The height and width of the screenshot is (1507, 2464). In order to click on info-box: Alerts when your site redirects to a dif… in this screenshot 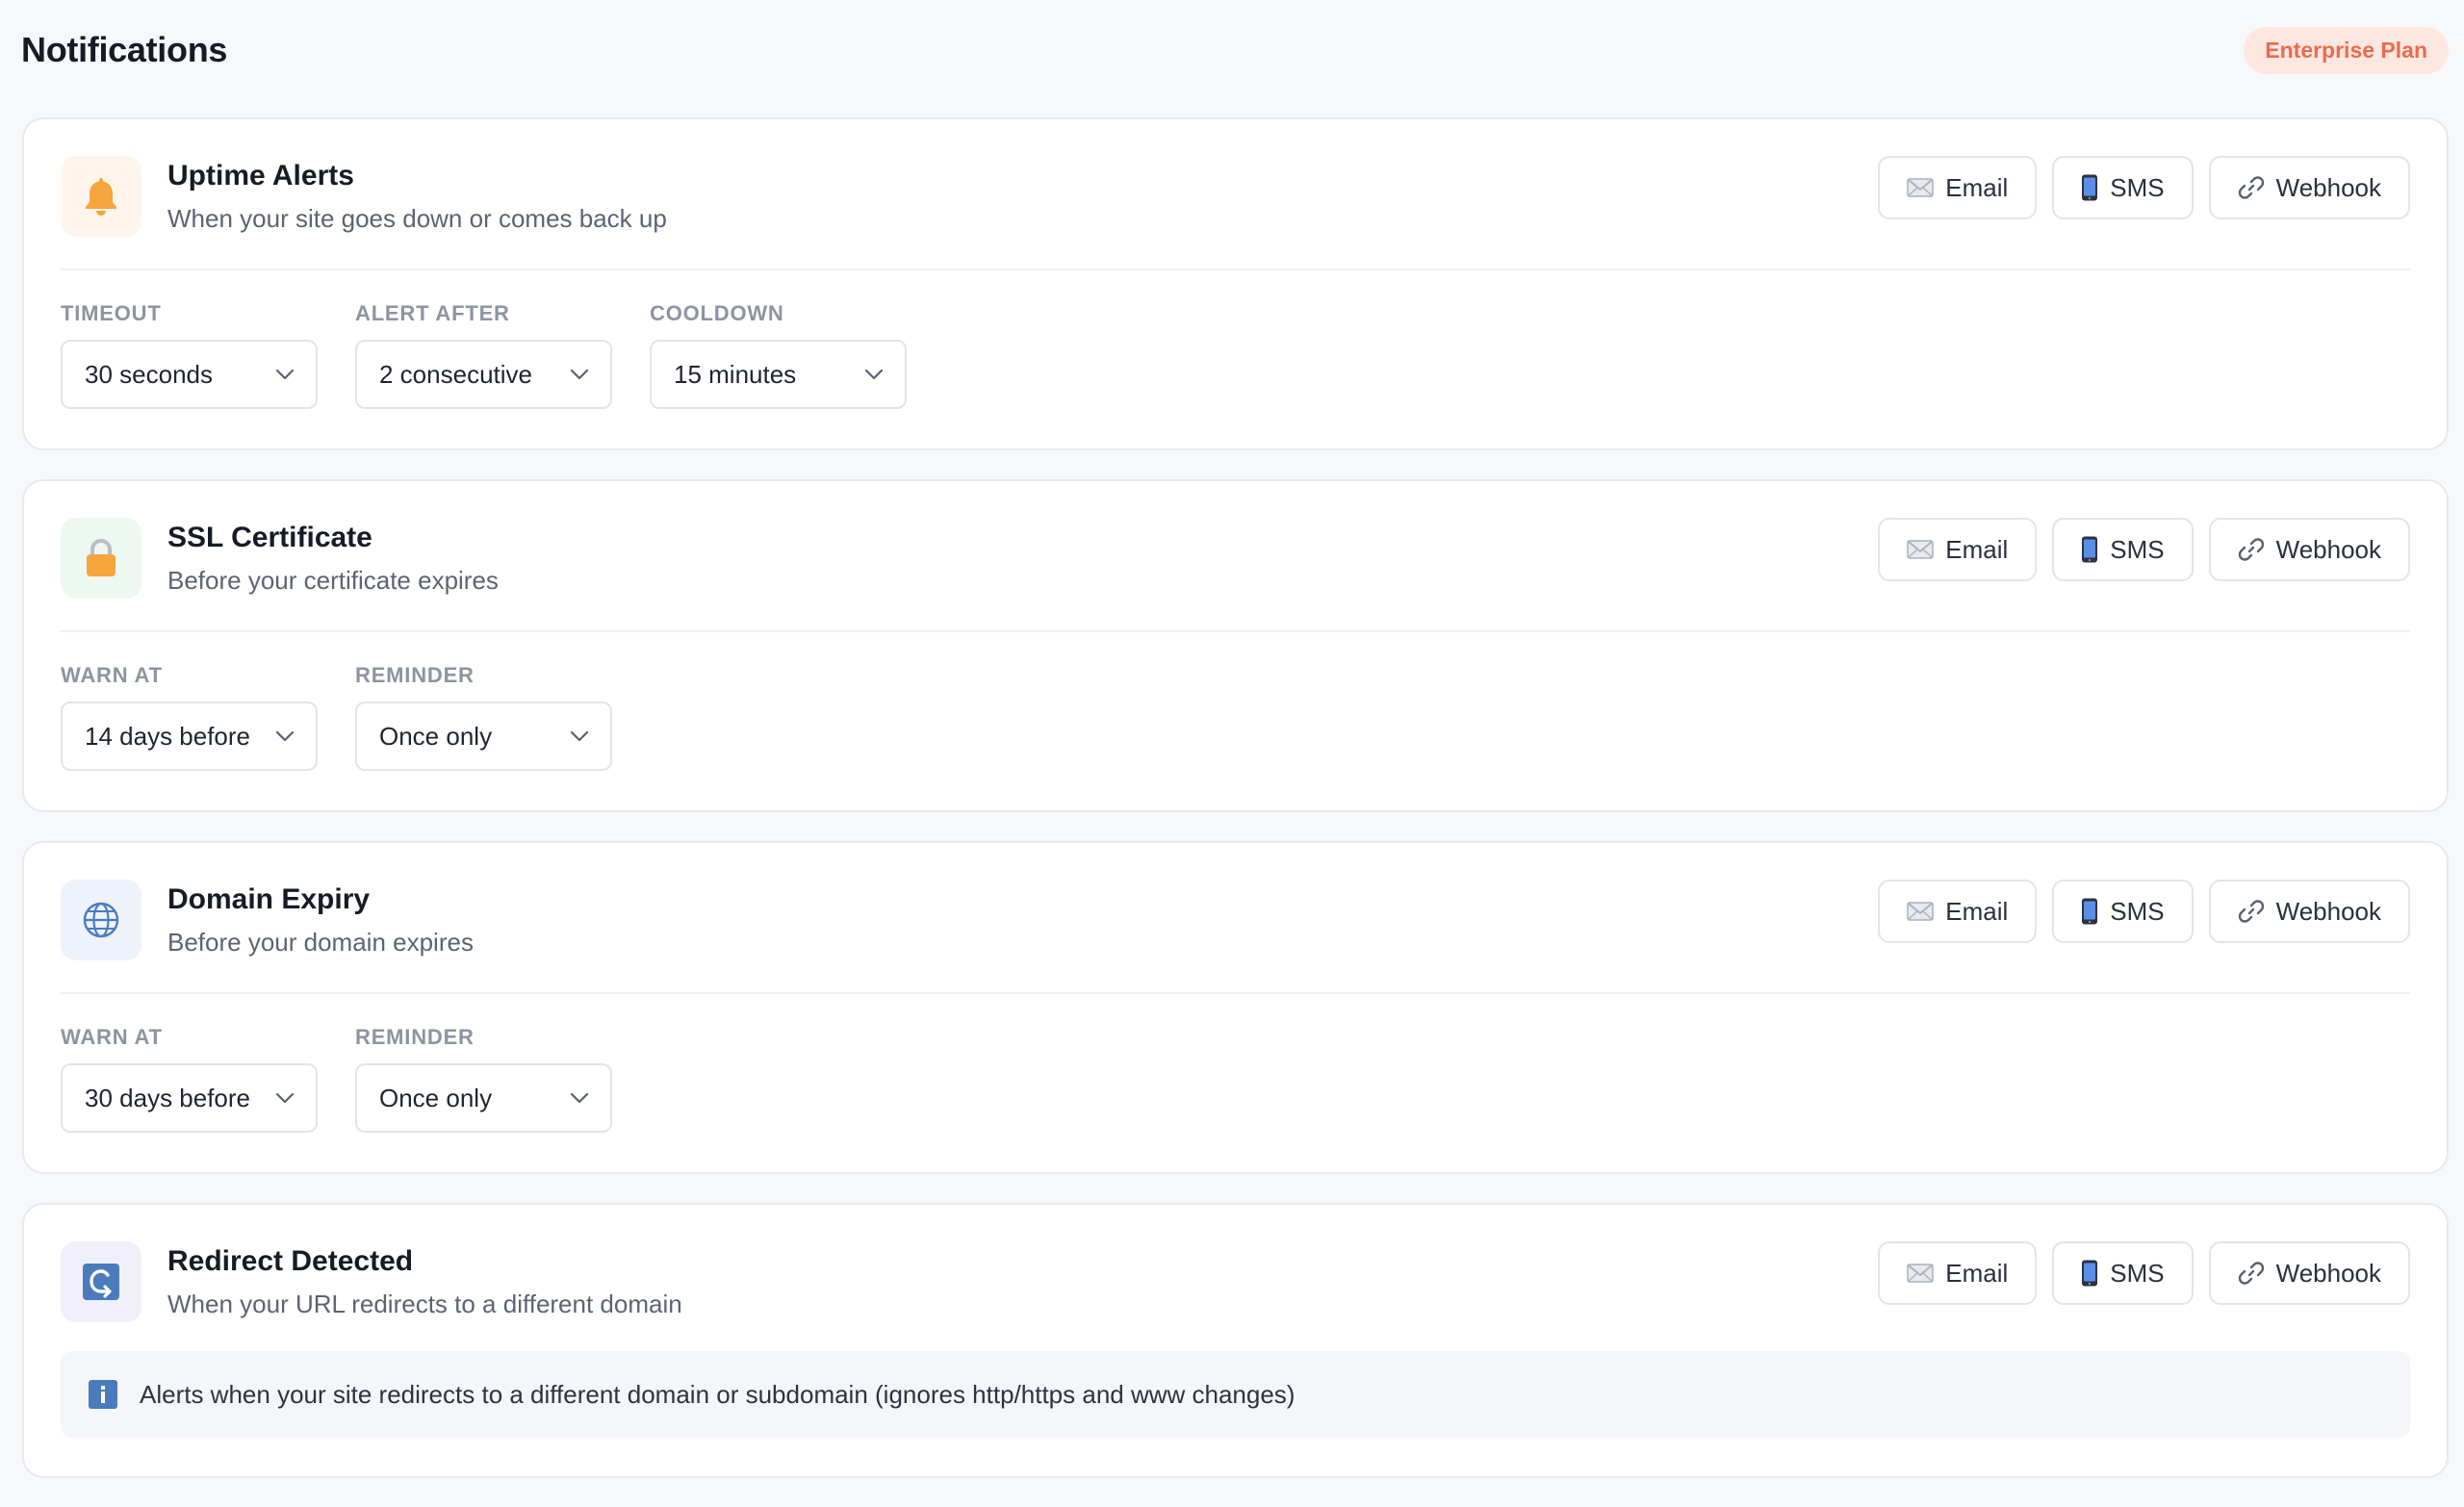, I will do `click(1235, 1395)`.